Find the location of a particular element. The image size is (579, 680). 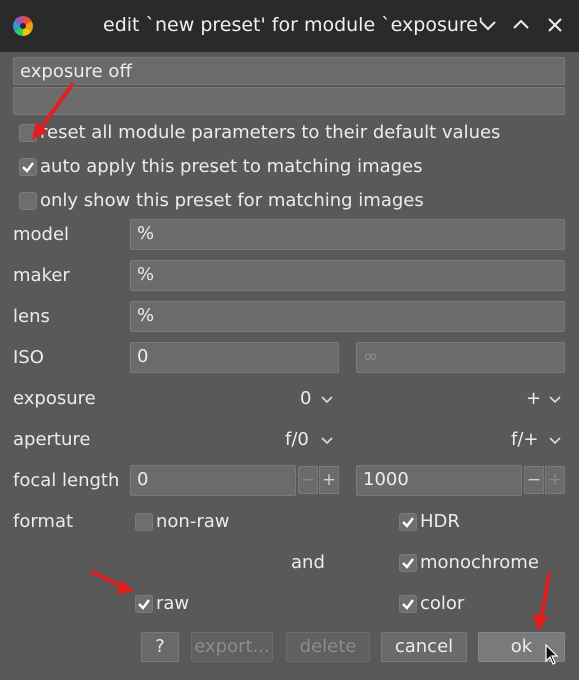

focal-min-decrement-button: − is located at coordinates (308, 480).